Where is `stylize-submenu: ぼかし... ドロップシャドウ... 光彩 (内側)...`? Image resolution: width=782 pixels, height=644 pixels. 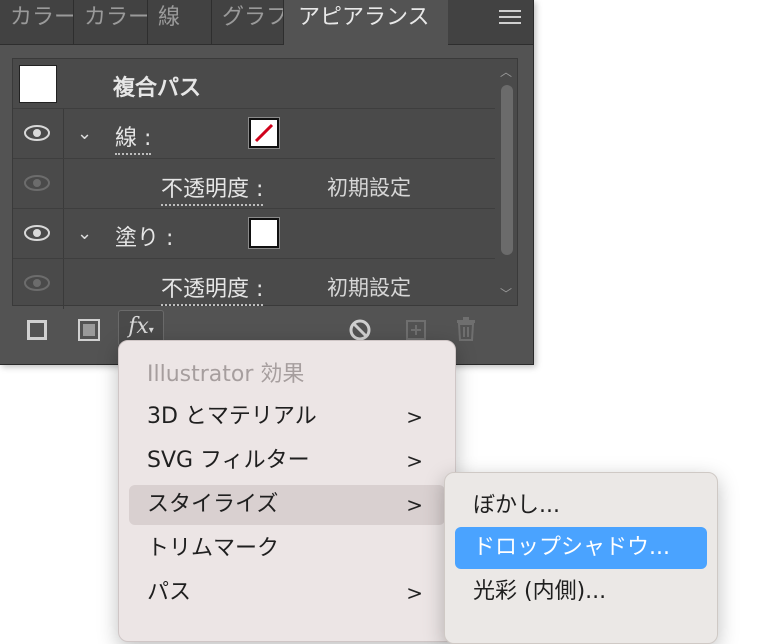 stylize-submenu: ぼかし... ドロップシャドウ... 光彩 (内側)... is located at coordinates (581, 558).